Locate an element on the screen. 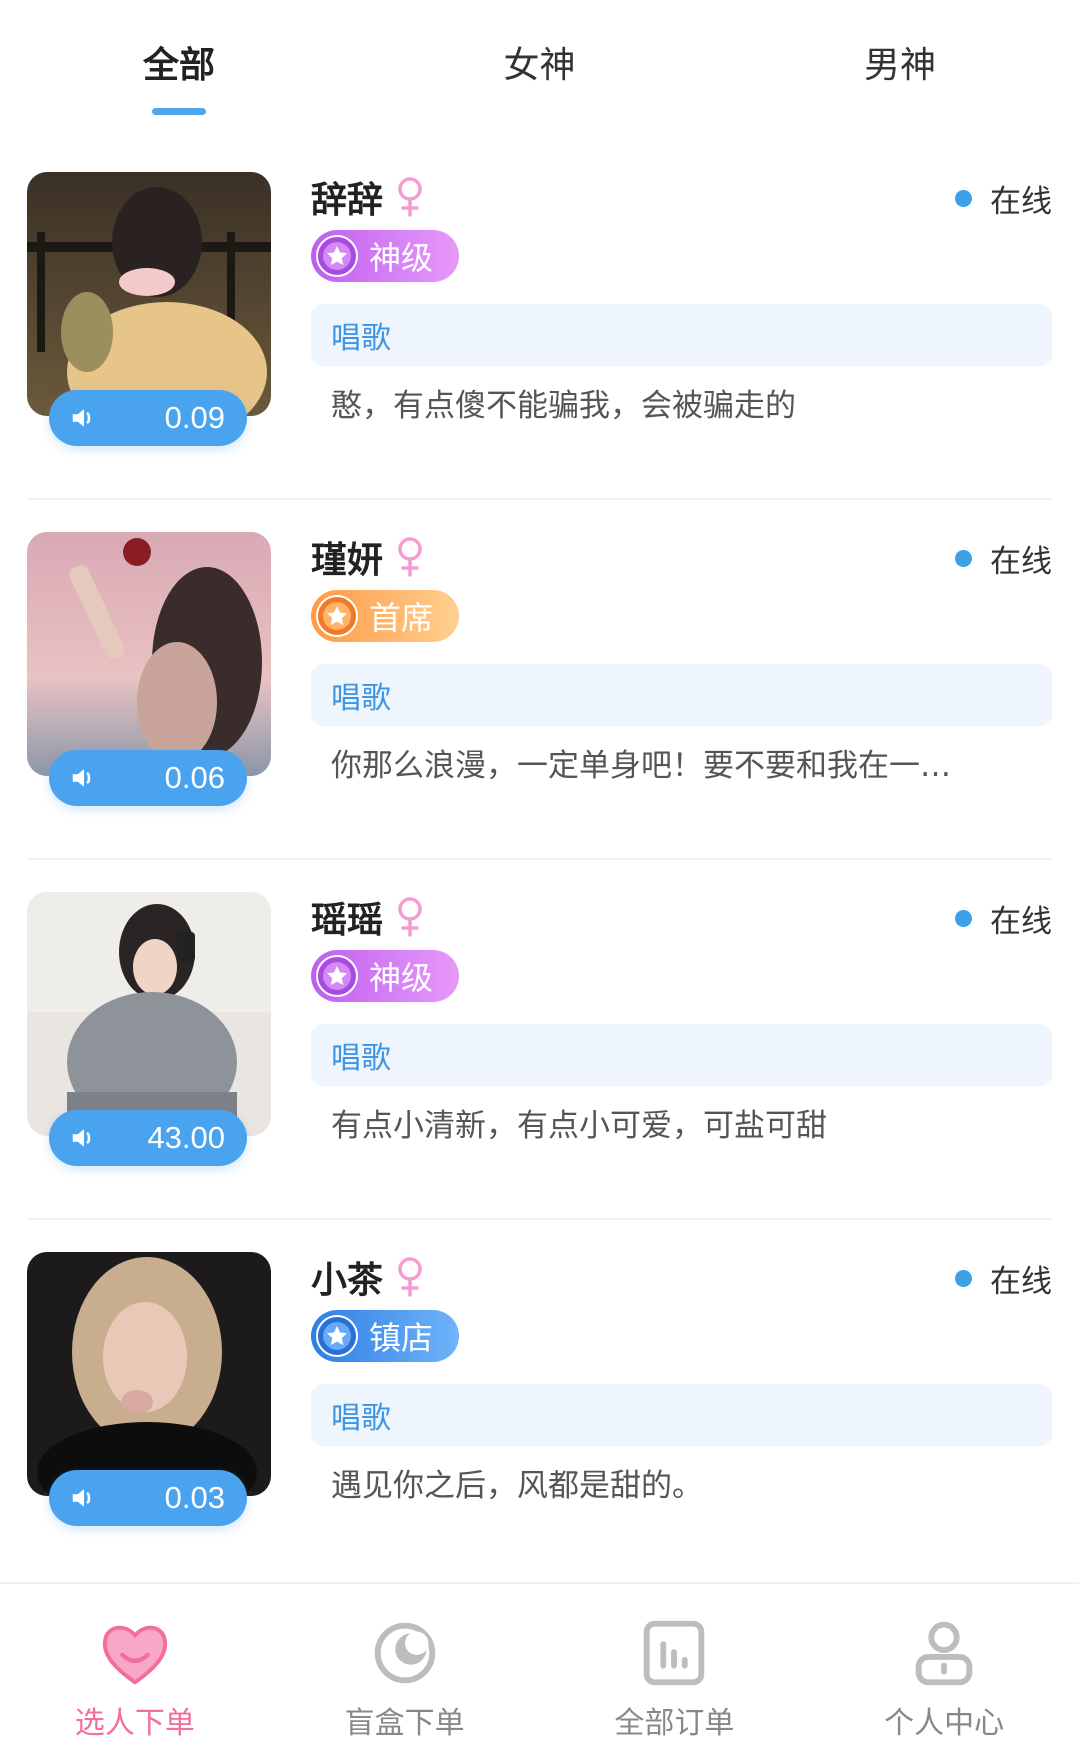 The height and width of the screenshot is (1758, 1079). level-badge: 镇店 is located at coordinates (385, 1336).